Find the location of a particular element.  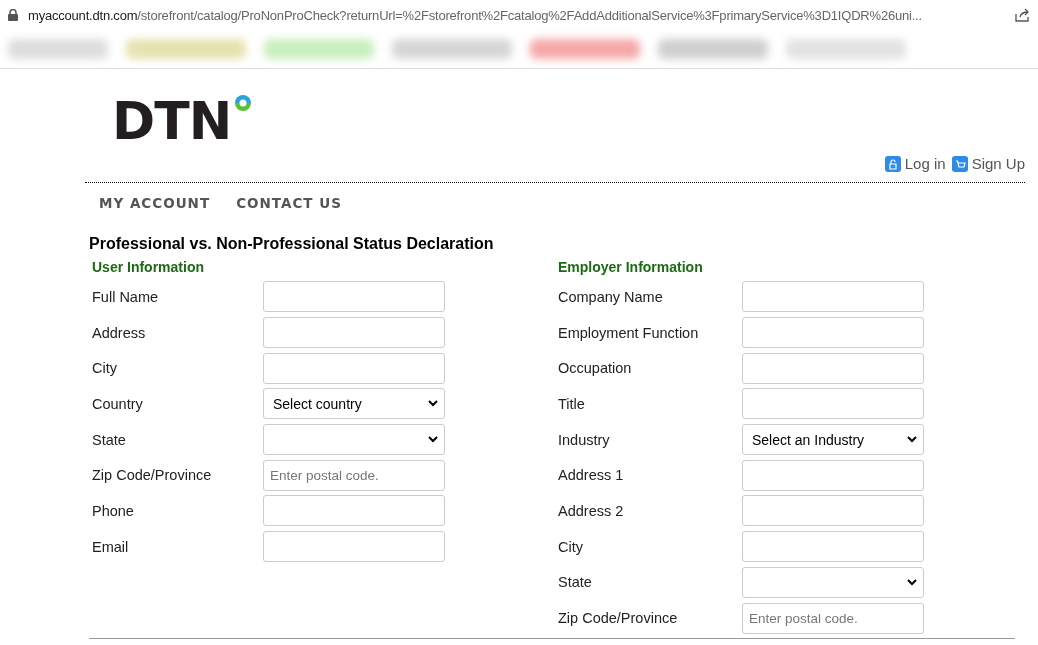

dropdown: Select country is located at coordinates (354, 404).